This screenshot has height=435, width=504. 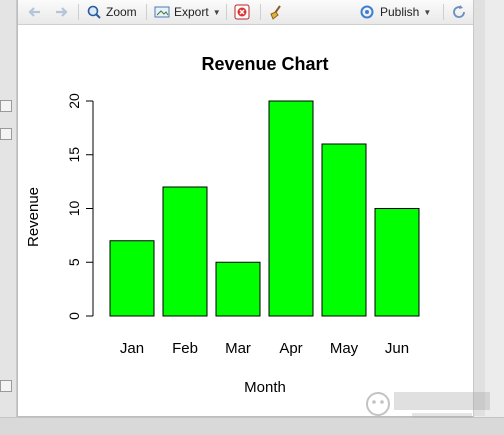 I want to click on forward-button, so click(x=62, y=12).